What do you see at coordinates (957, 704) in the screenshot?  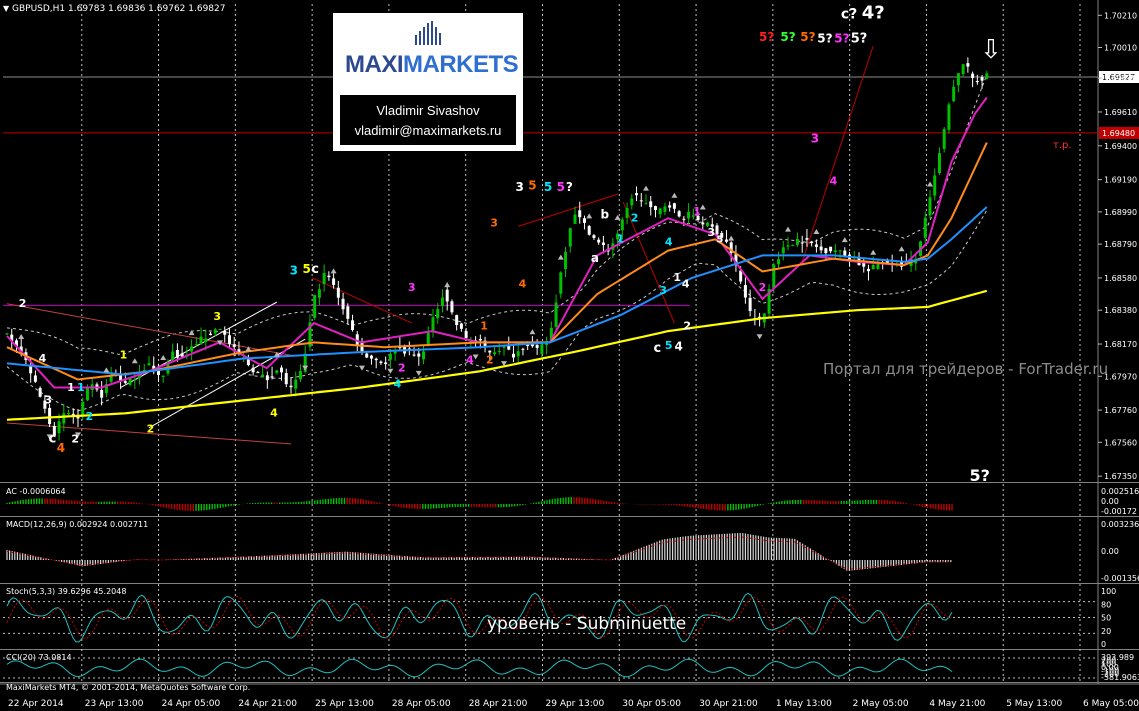 I see `time-tick-label: 4 May 21:00` at bounding box center [957, 704].